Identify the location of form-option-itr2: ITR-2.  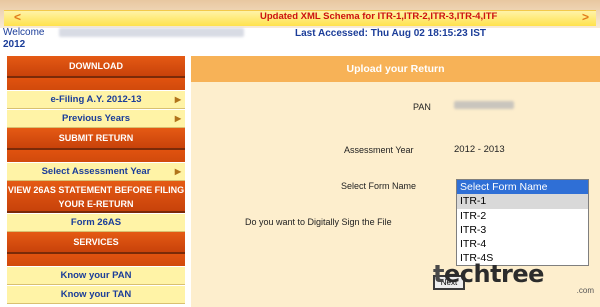
(522, 216).